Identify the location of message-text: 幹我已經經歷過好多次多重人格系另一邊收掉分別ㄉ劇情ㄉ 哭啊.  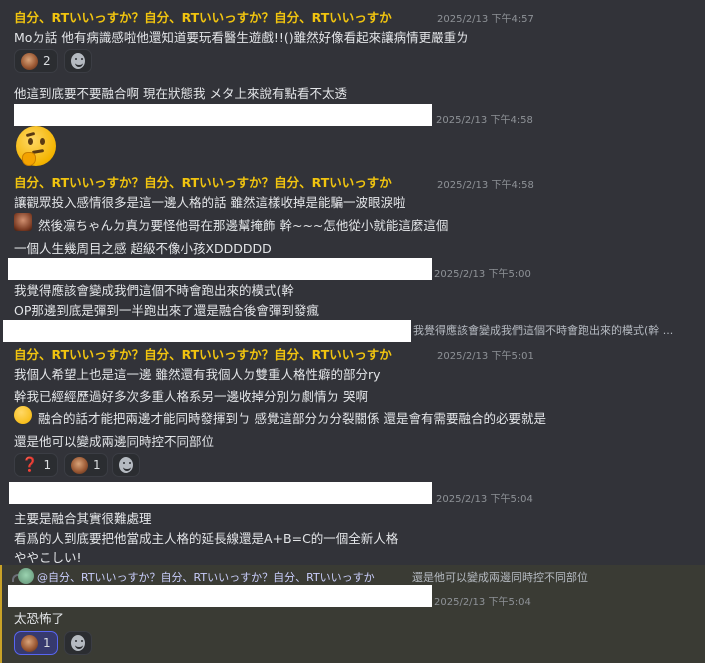
(191, 396).